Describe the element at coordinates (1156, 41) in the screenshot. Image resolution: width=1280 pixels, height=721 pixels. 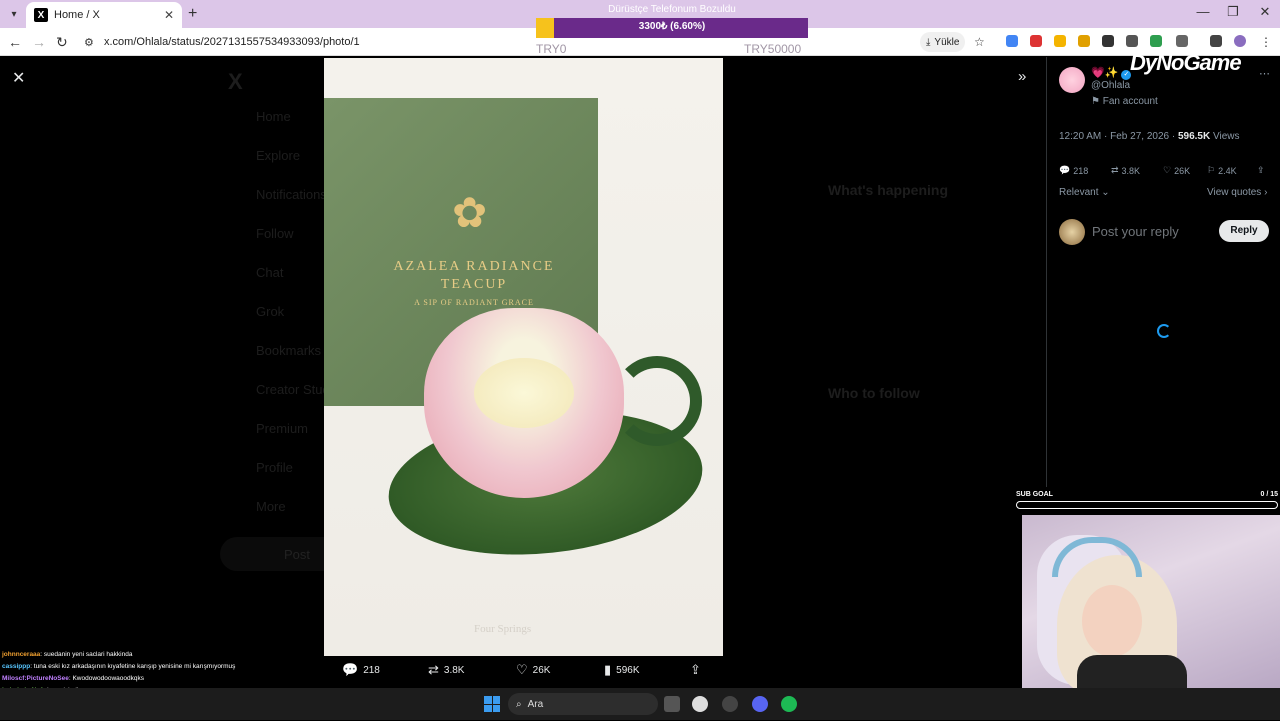
I see `shield-extension-icon` at that location.